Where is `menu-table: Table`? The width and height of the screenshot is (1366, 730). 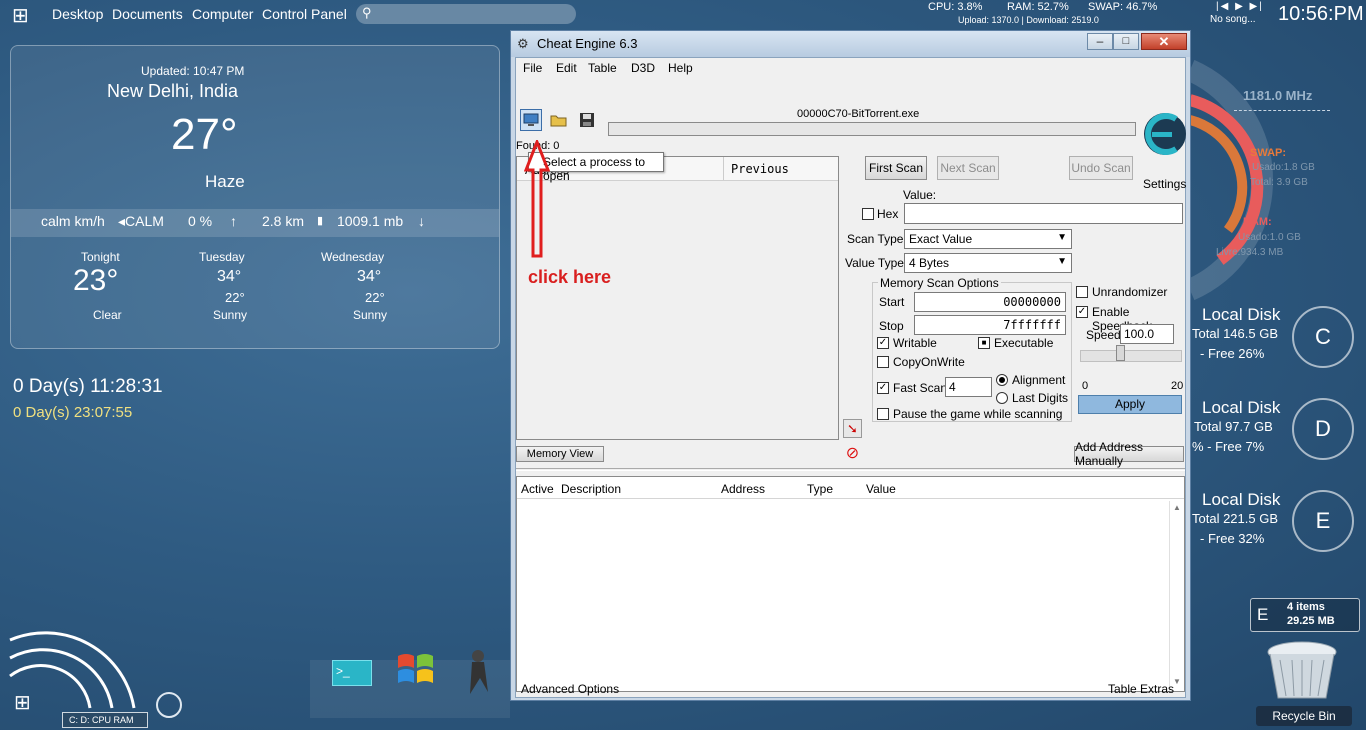 menu-table: Table is located at coordinates (602, 68).